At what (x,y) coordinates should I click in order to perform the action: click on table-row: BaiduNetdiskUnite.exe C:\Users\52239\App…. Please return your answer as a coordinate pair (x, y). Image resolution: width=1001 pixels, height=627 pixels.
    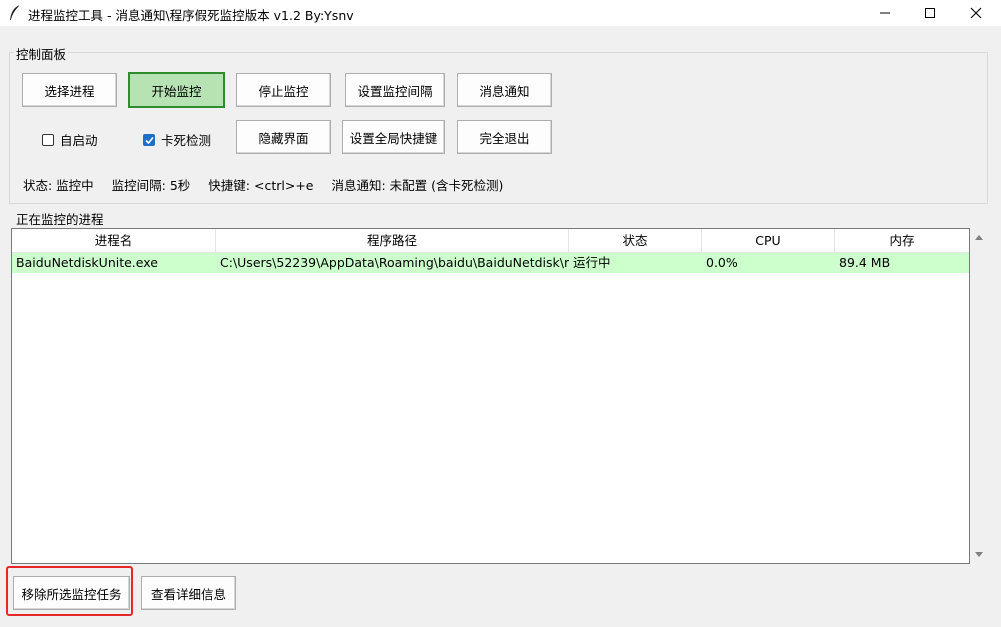
    Looking at the image, I should click on (490, 263).